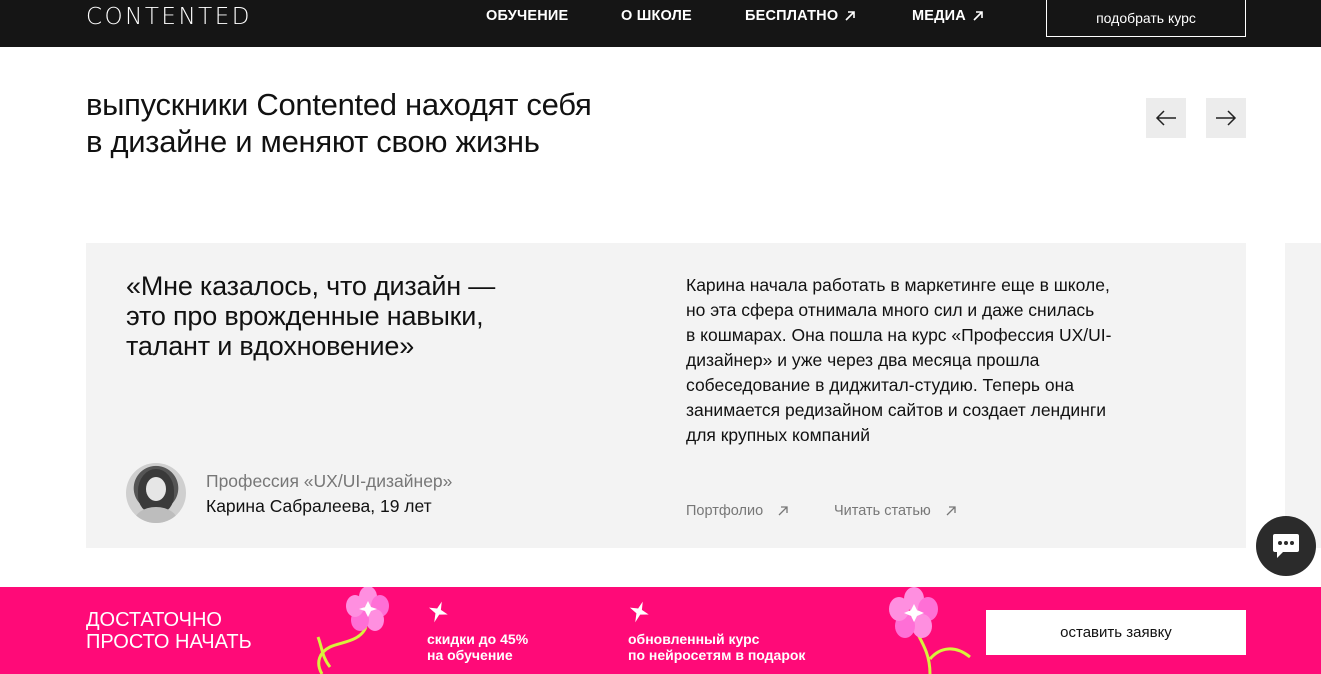 Image resolution: width=1321 pixels, height=674 pixels. I want to click on quote-line: талант и вдохновение», so click(270, 346).